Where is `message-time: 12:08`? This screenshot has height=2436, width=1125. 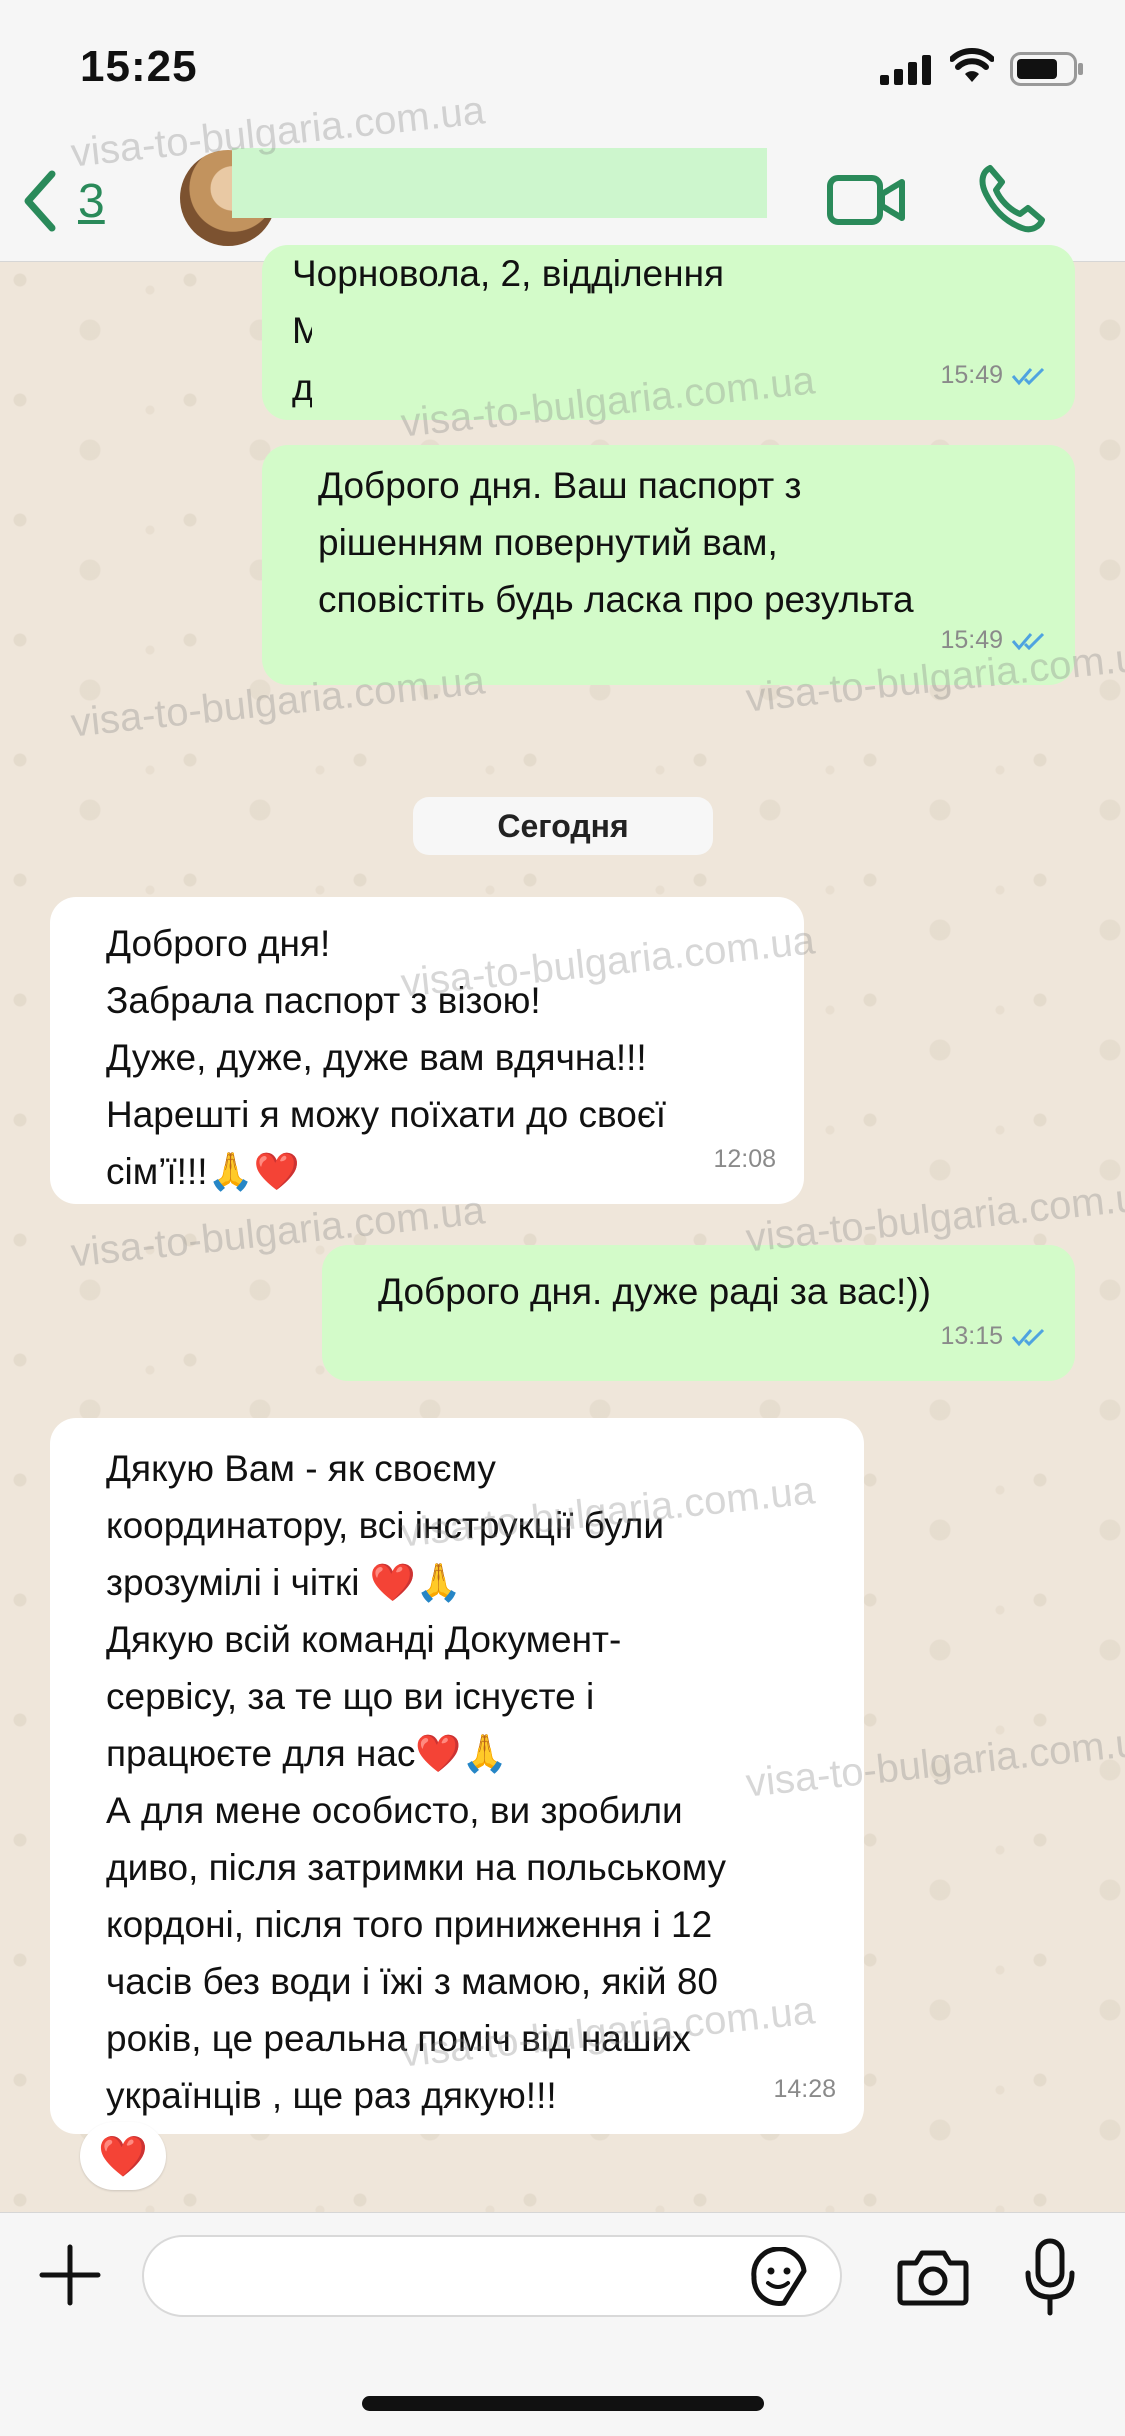
message-time: 12:08 is located at coordinates (744, 1159).